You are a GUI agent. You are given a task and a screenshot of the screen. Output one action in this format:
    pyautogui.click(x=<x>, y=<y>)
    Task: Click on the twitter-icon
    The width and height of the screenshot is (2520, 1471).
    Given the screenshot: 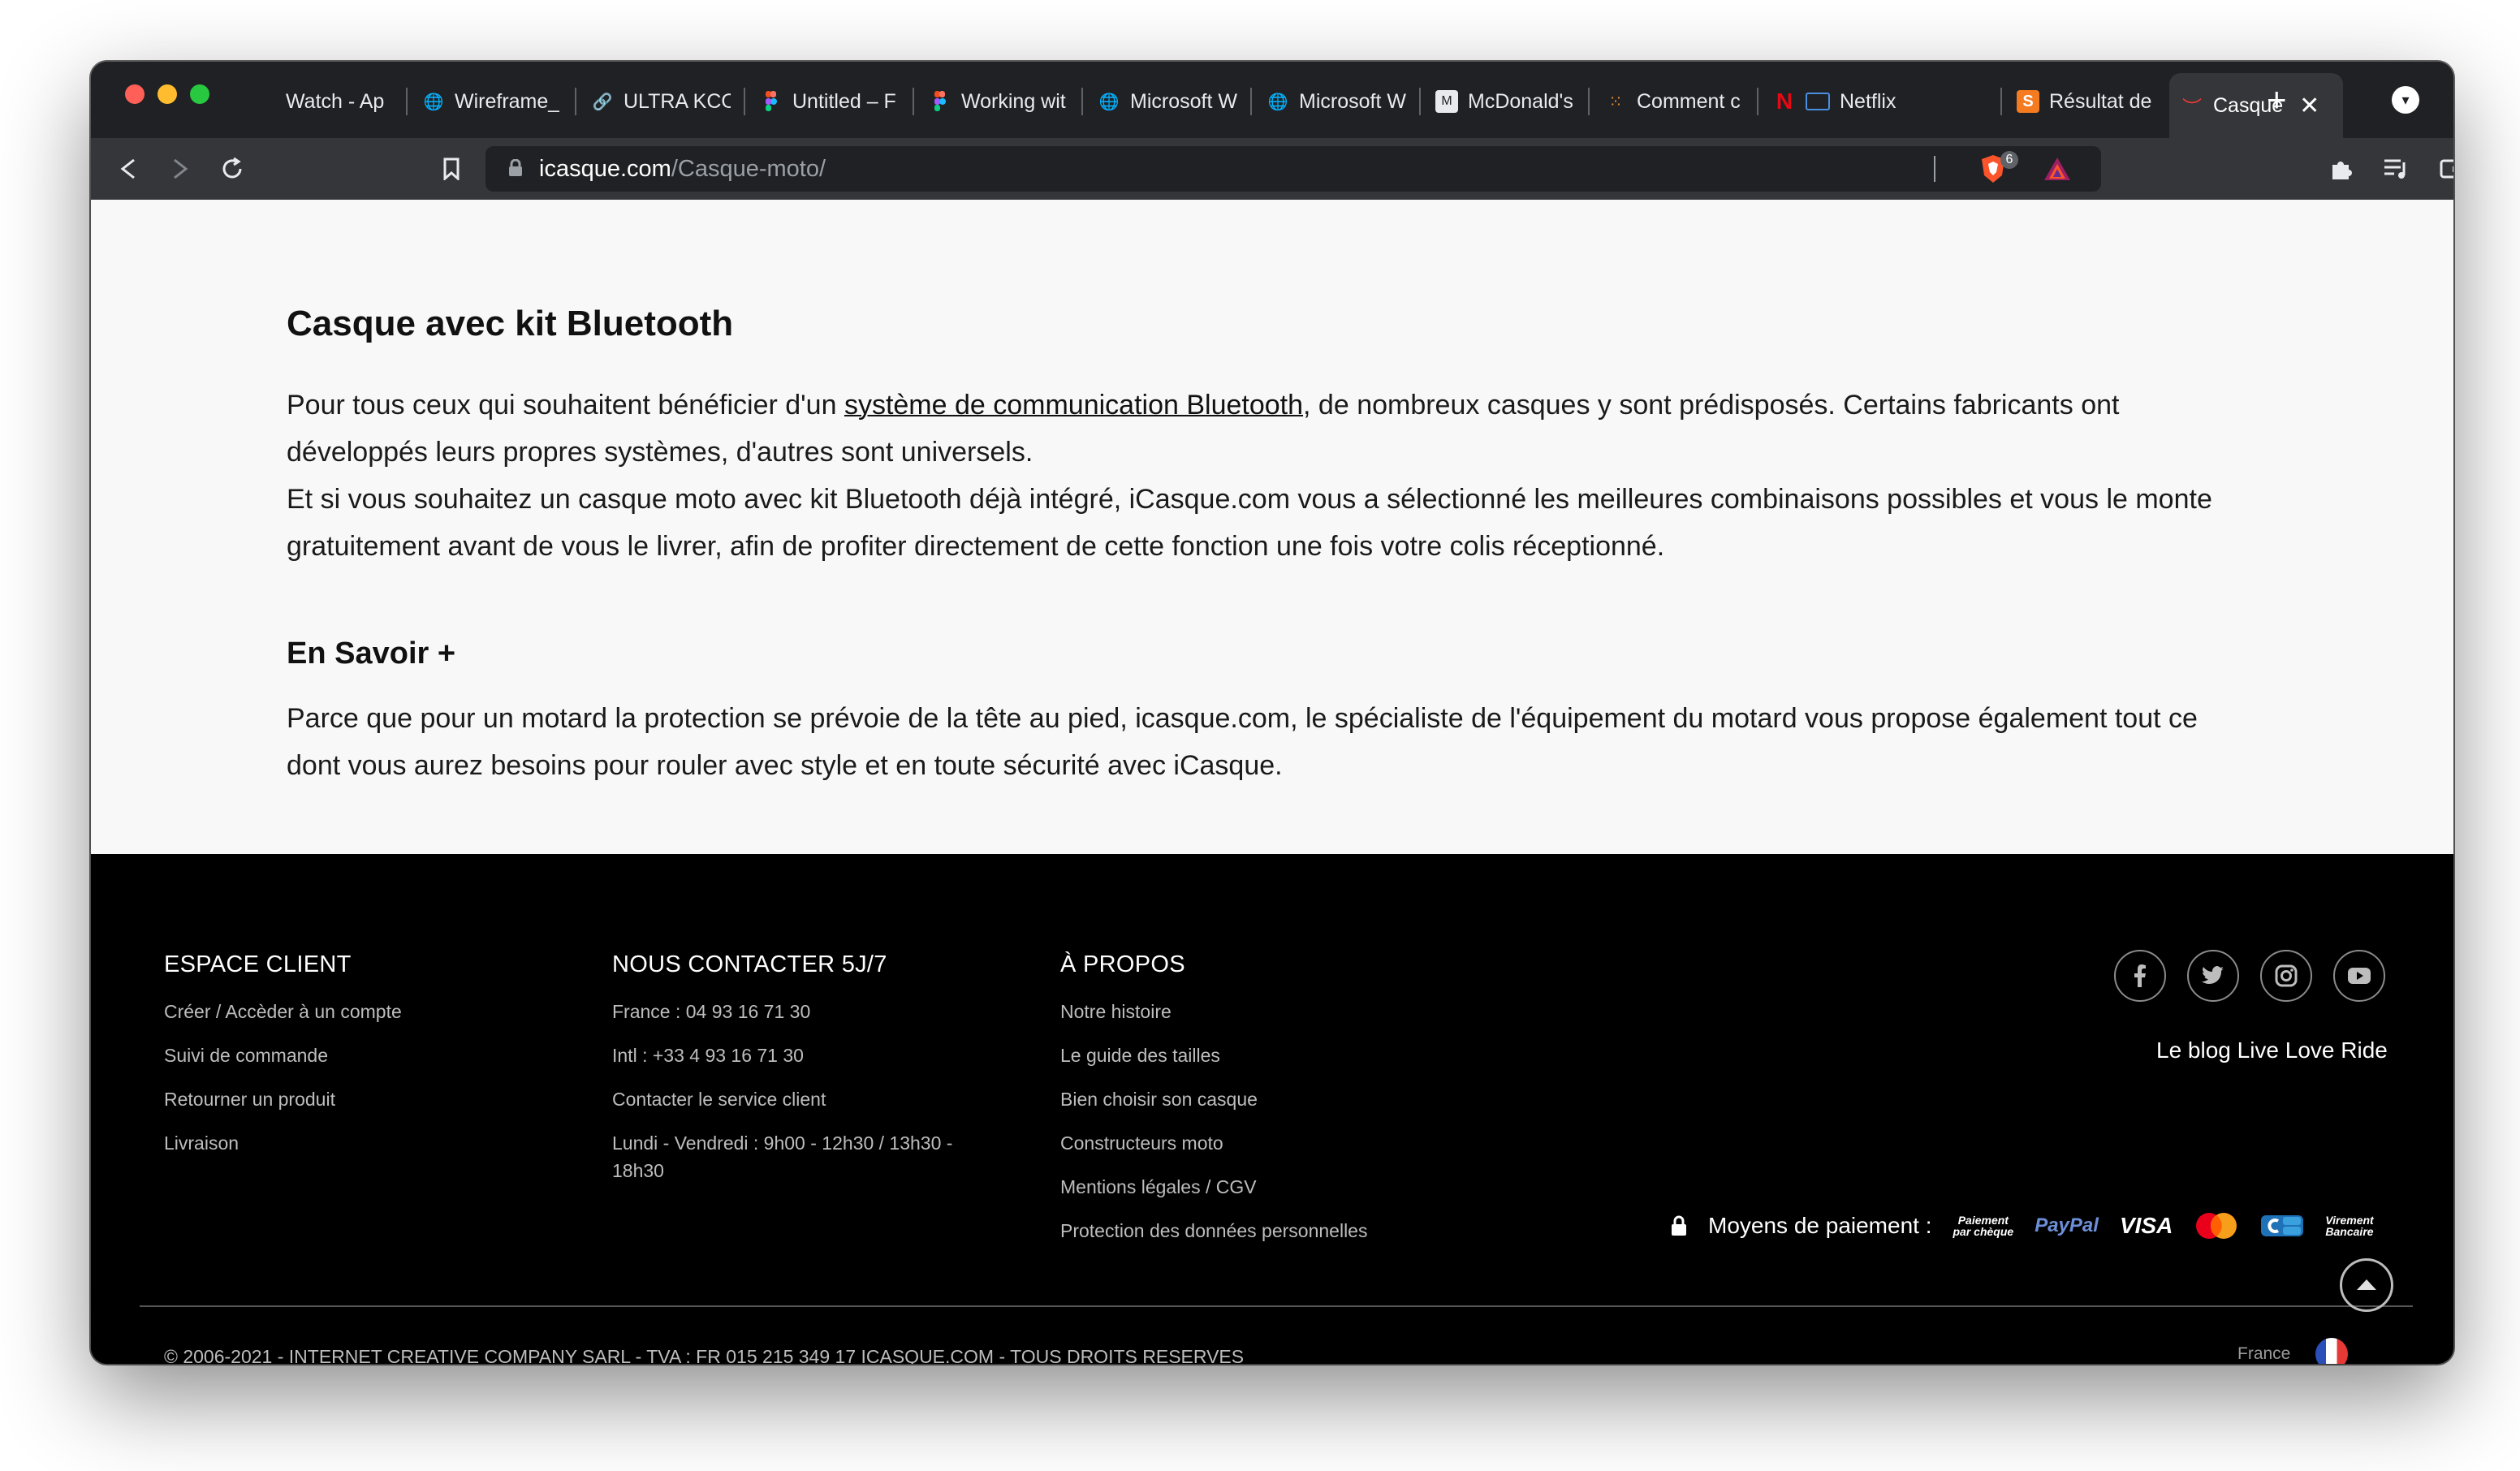 What is the action you would take?
    pyautogui.click(x=2213, y=976)
    